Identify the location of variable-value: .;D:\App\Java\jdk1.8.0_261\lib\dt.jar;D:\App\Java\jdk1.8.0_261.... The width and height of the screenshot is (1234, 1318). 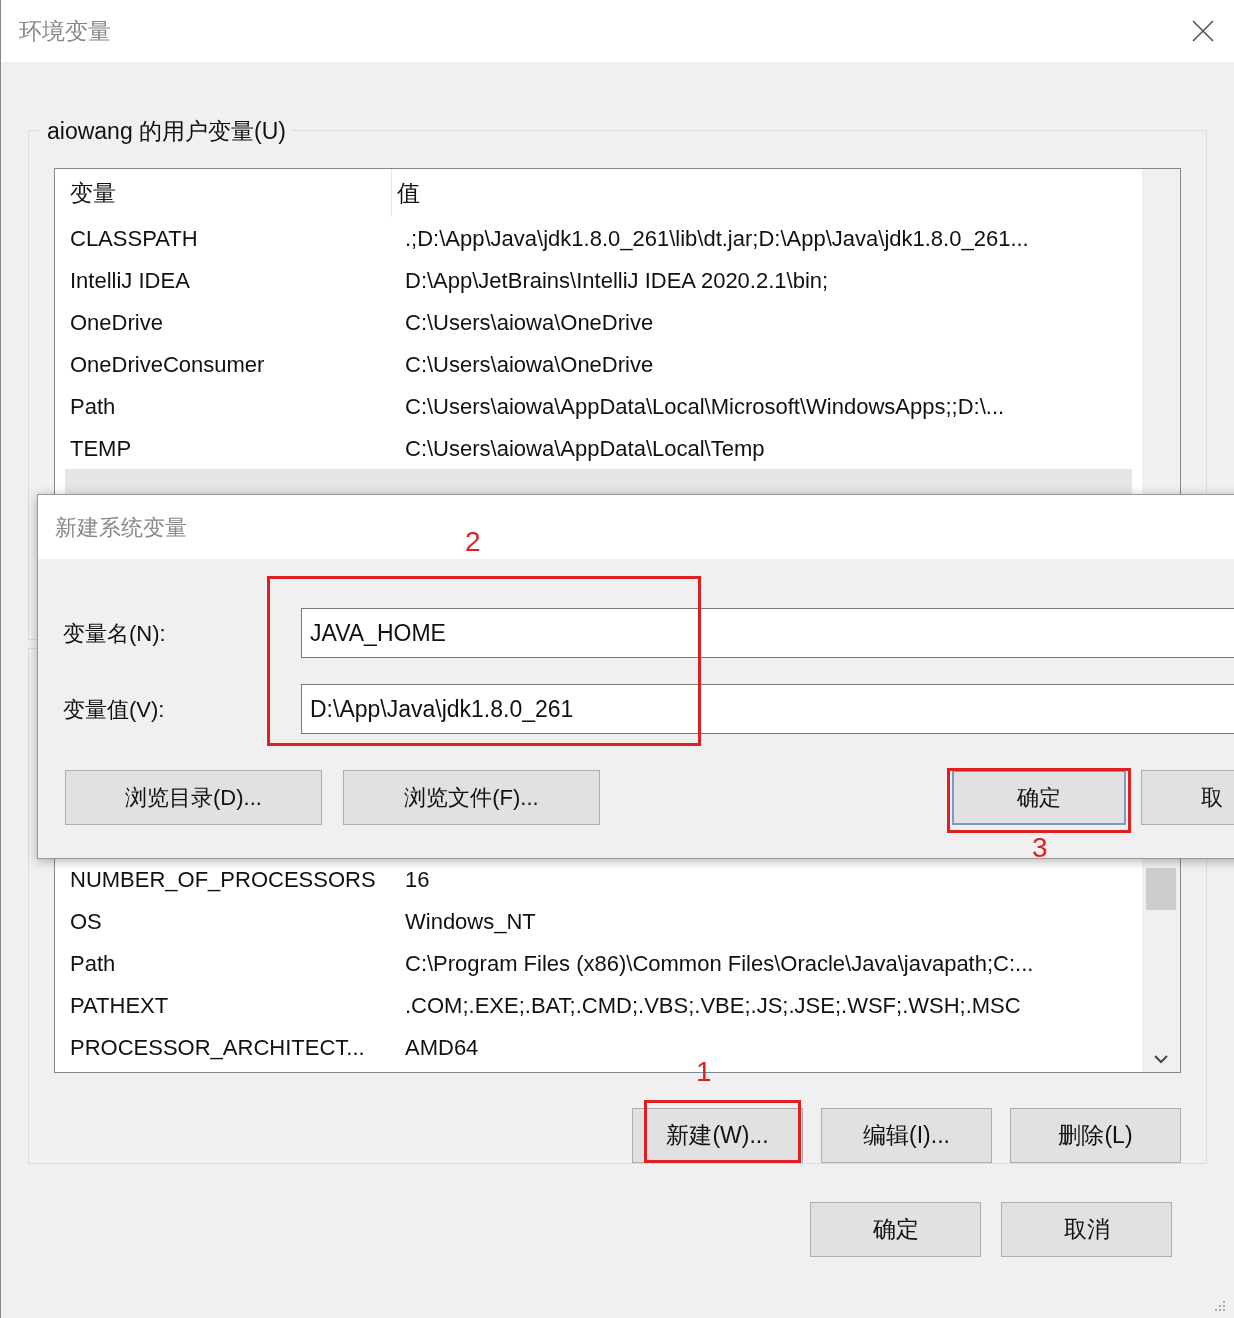
(717, 238).